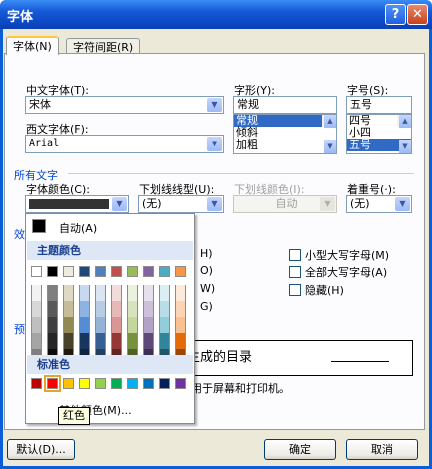 The image size is (432, 469). Describe the element at coordinates (316, 290) in the screenshot. I see `hidden-checkbox: 隐藏(H)` at that location.